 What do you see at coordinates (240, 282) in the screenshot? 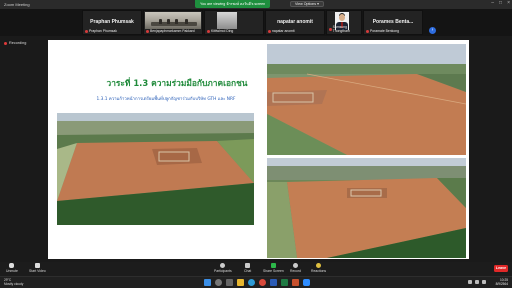
I see `file-explorer-icon` at bounding box center [240, 282].